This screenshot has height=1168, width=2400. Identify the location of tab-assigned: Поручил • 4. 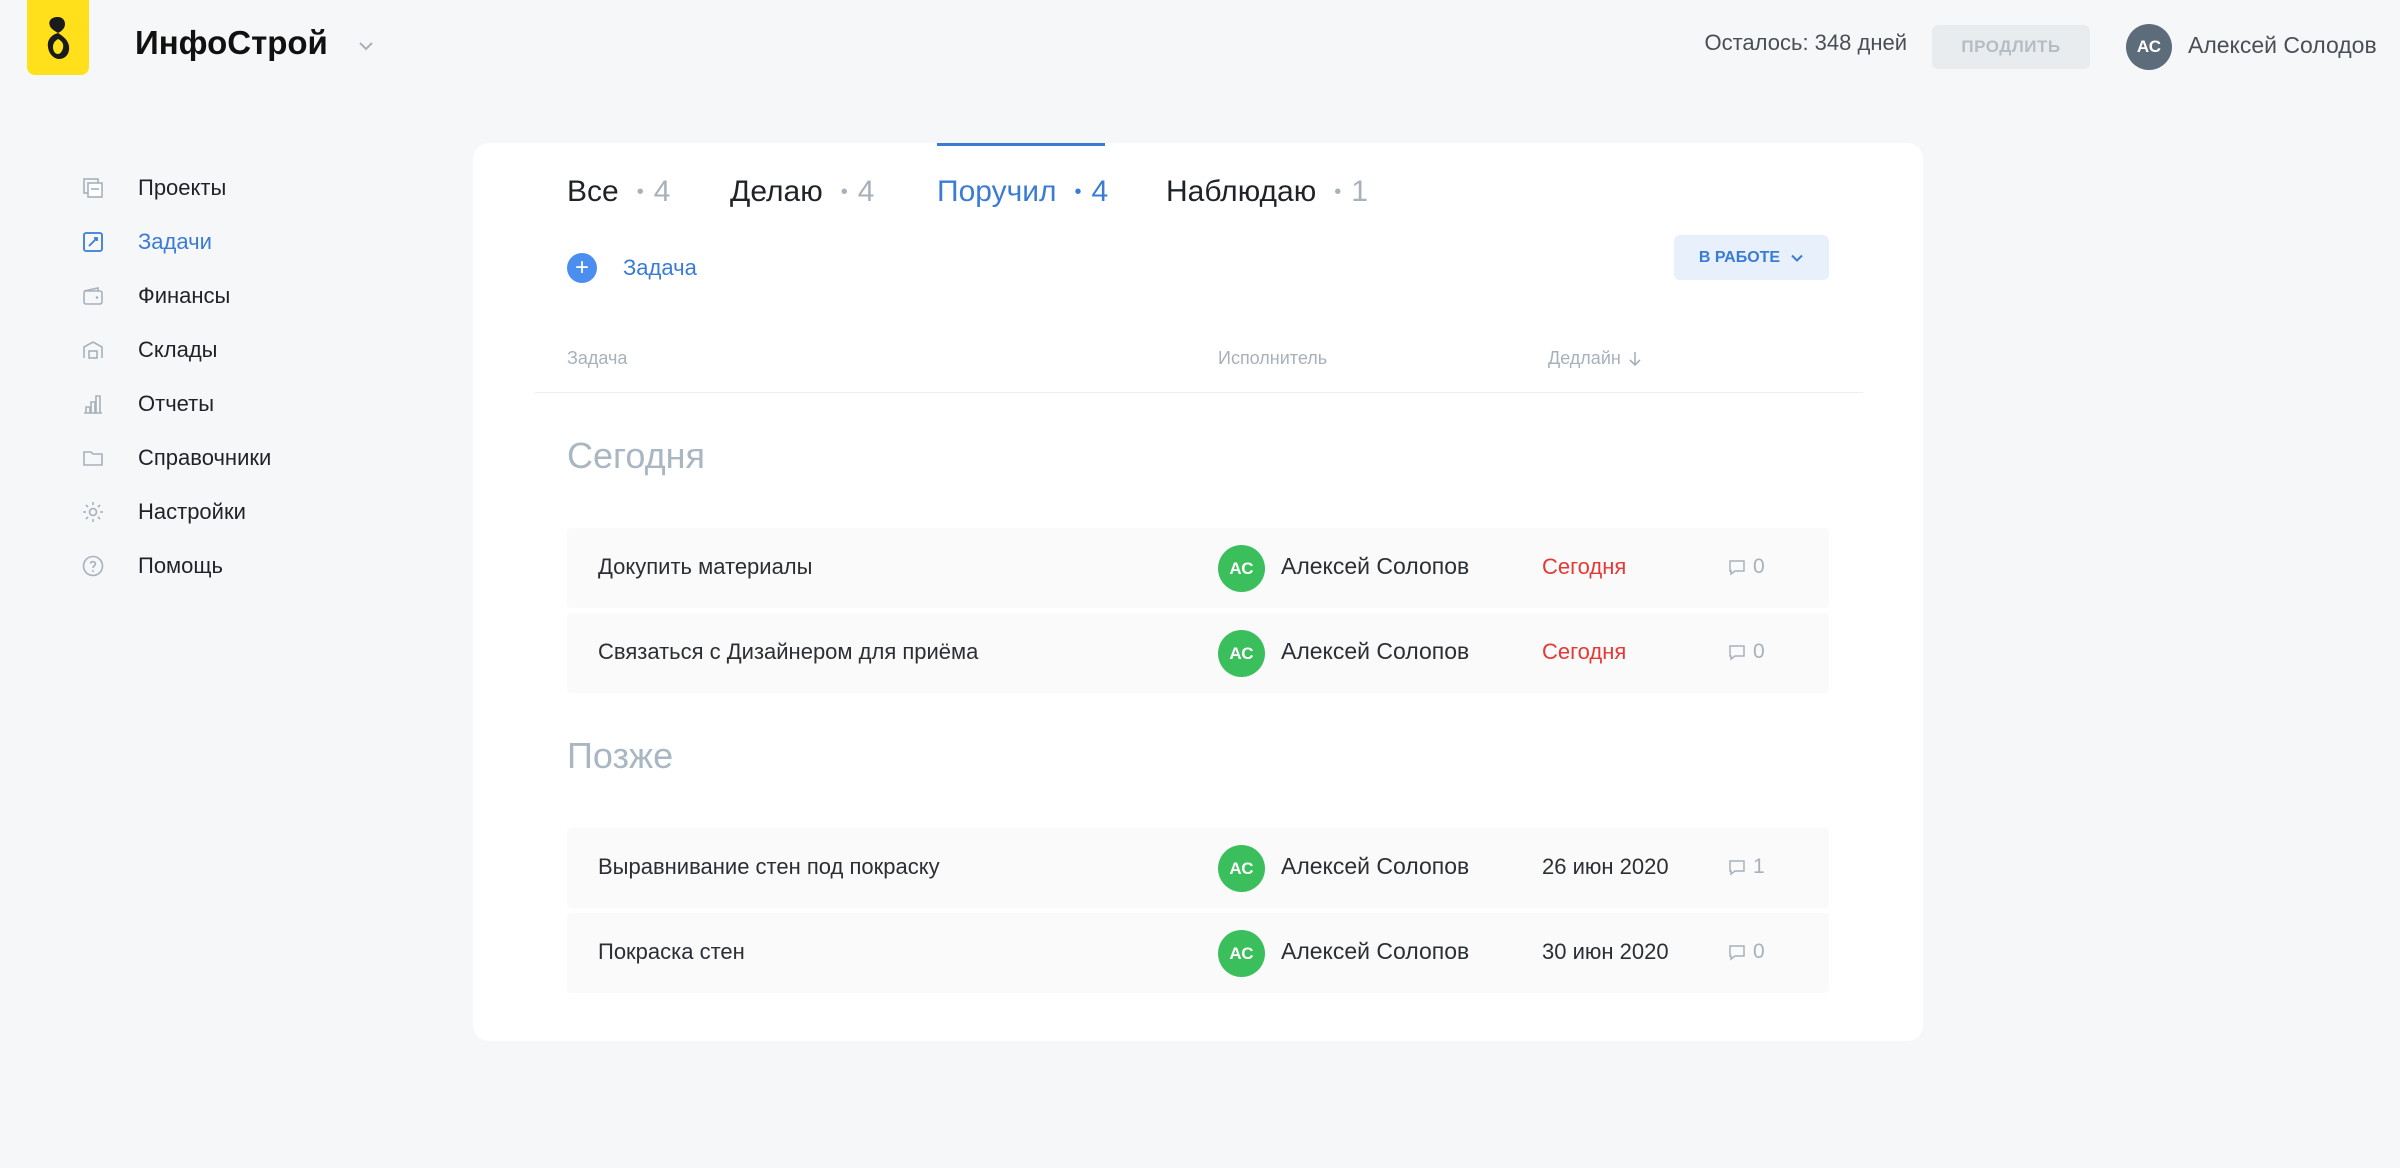
(1022, 192).